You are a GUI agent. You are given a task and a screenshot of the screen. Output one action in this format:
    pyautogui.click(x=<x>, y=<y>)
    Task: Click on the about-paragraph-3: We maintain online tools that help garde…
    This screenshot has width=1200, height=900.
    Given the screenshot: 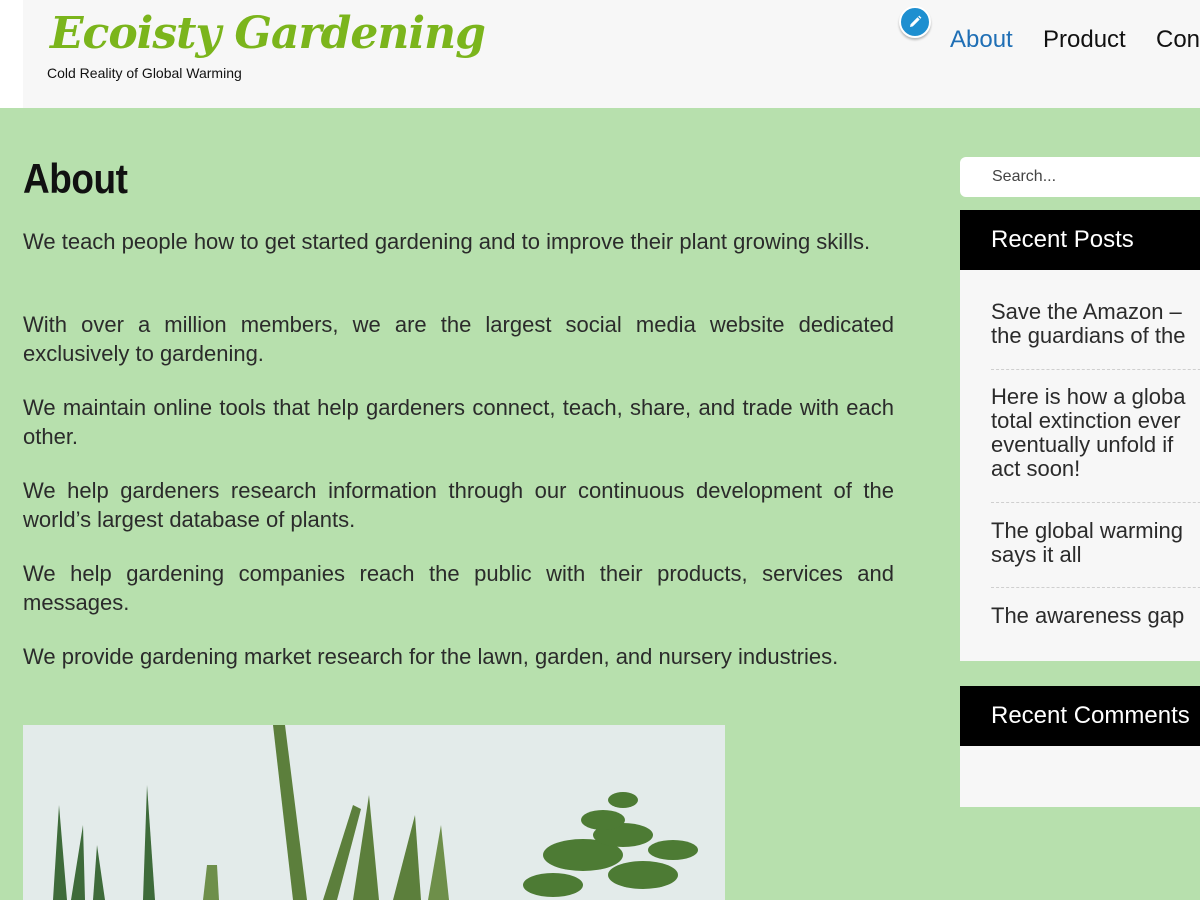 What is the action you would take?
    pyautogui.click(x=458, y=422)
    